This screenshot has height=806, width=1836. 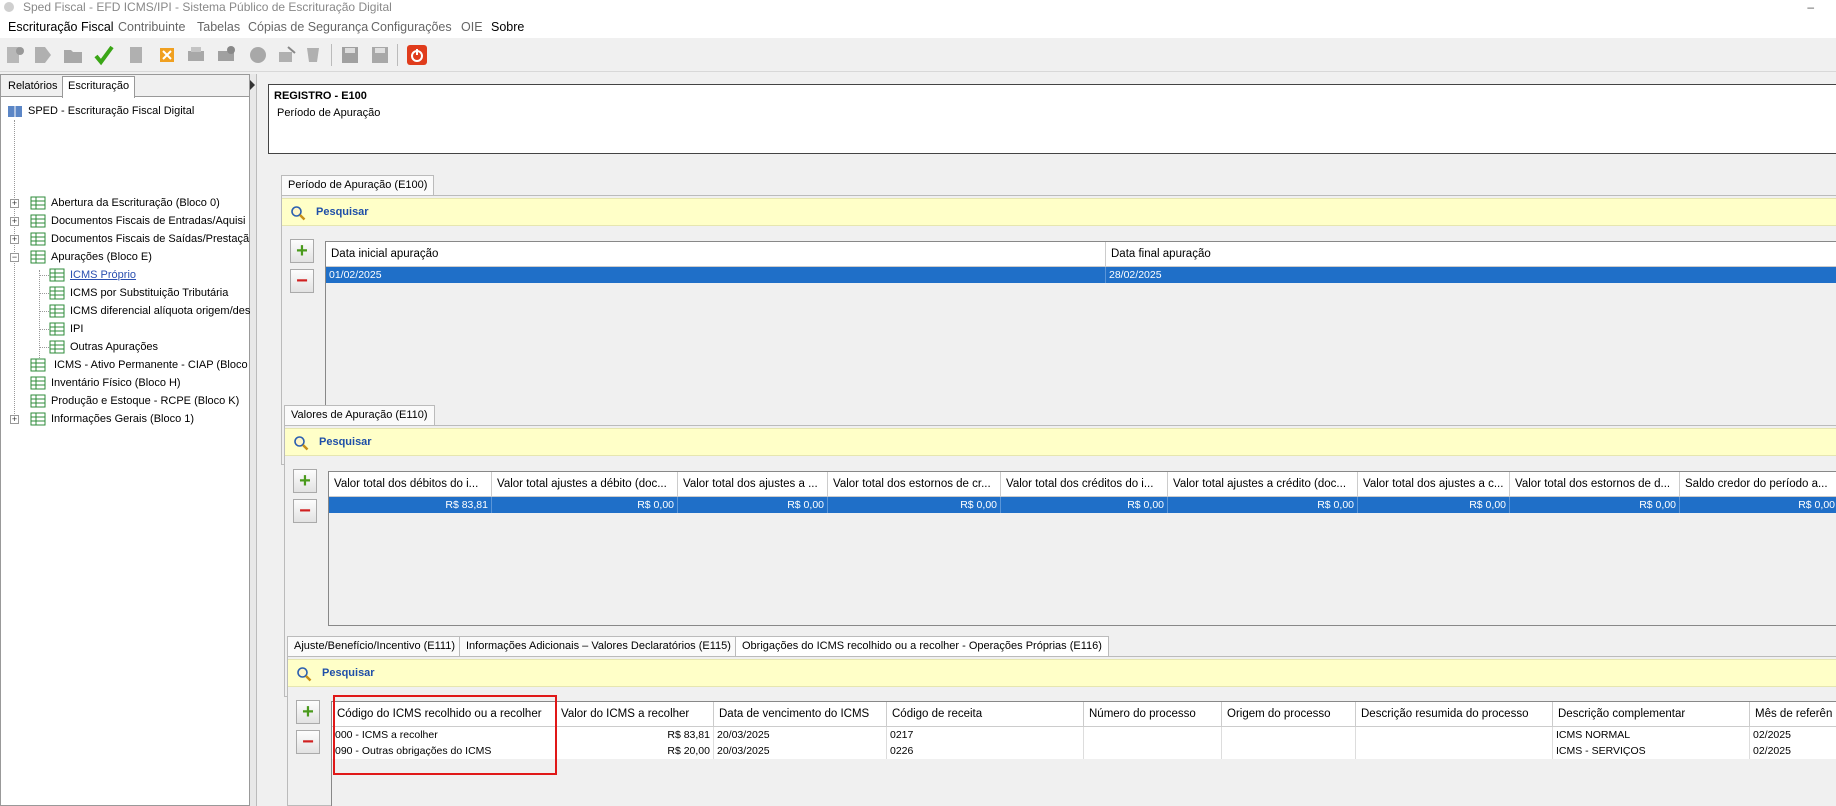 I want to click on column-header: Data inicial apuração, so click(x=716, y=254).